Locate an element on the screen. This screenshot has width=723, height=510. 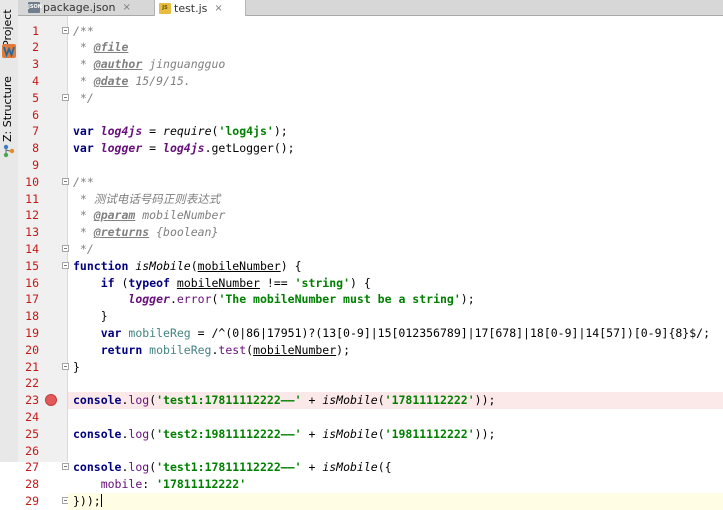
code-token: @file is located at coordinates (111, 47).